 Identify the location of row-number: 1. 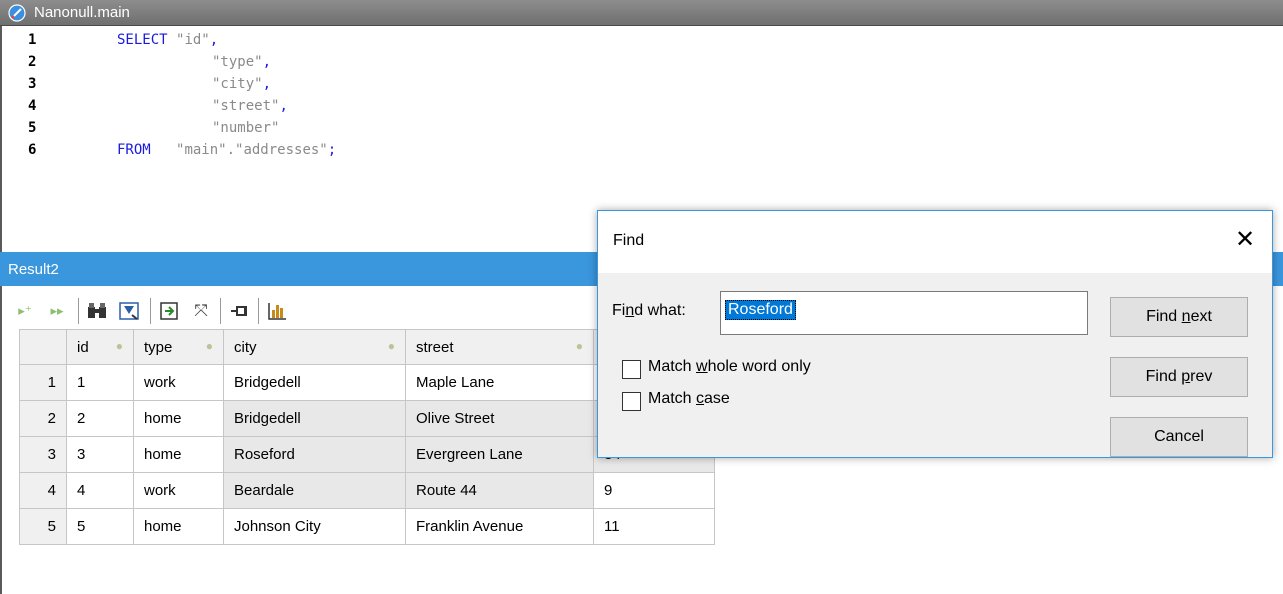
(43, 382).